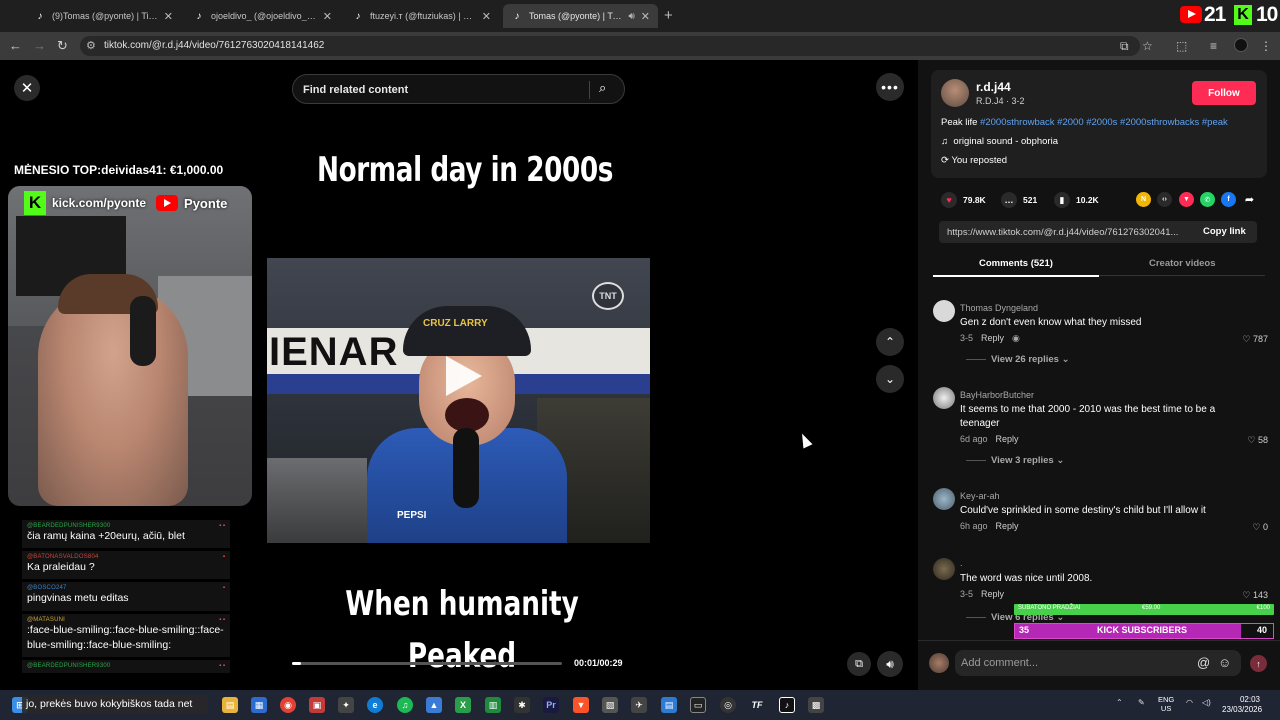  What do you see at coordinates (728, 705) in the screenshot?
I see `obs-icon: ◎` at bounding box center [728, 705].